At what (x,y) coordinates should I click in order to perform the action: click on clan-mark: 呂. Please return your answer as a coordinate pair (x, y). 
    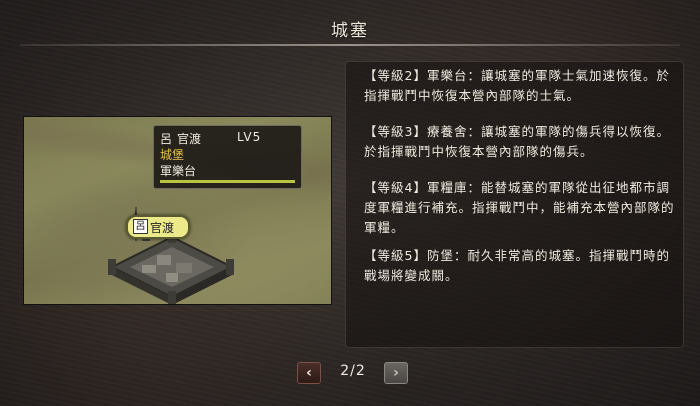
    Looking at the image, I should click on (166, 139).